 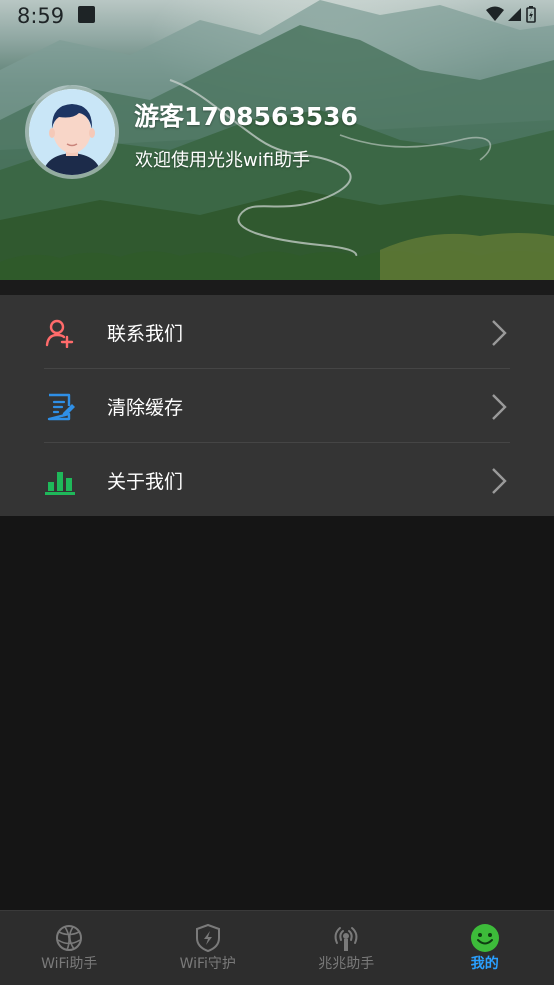 I want to click on user-avatar-icon, so click(x=72, y=132).